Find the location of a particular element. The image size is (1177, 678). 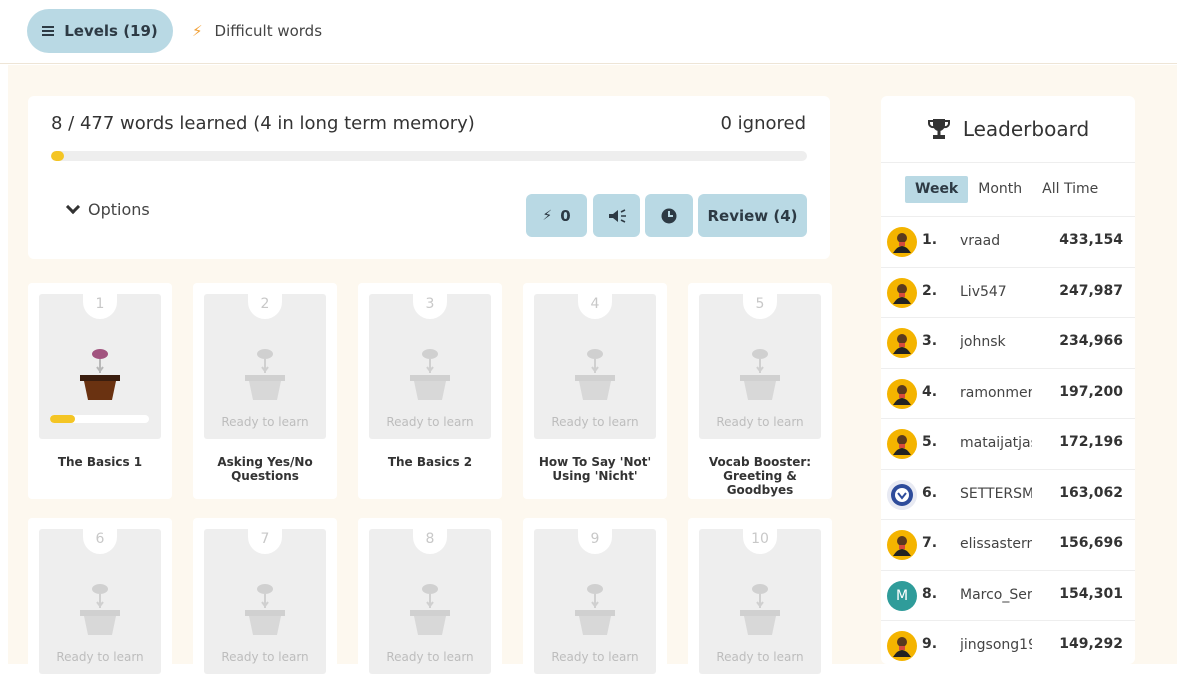

level-number: 5 is located at coordinates (760, 305).